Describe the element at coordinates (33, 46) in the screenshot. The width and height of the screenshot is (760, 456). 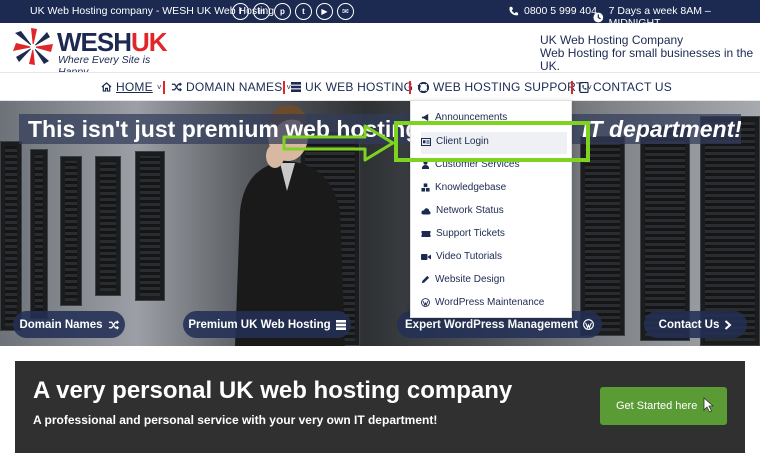
I see `union-jack-flower-icon` at that location.